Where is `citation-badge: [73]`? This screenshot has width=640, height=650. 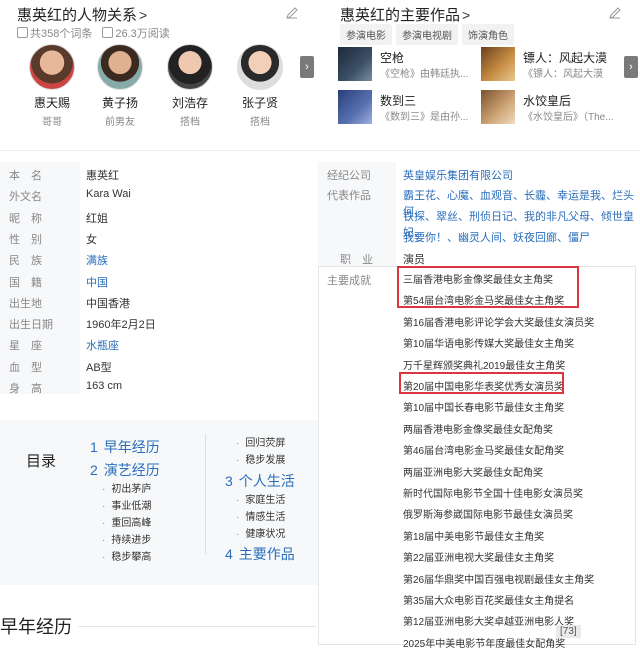 citation-badge: [73] is located at coordinates (568, 631).